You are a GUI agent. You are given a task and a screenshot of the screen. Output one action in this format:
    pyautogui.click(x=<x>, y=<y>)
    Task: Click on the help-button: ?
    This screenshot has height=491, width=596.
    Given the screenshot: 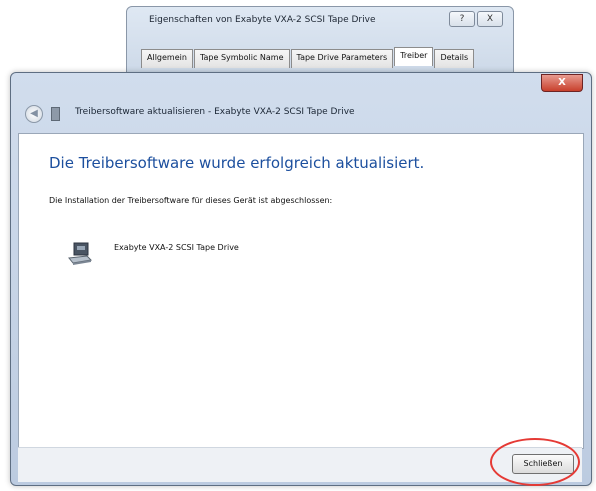 What is the action you would take?
    pyautogui.click(x=462, y=19)
    